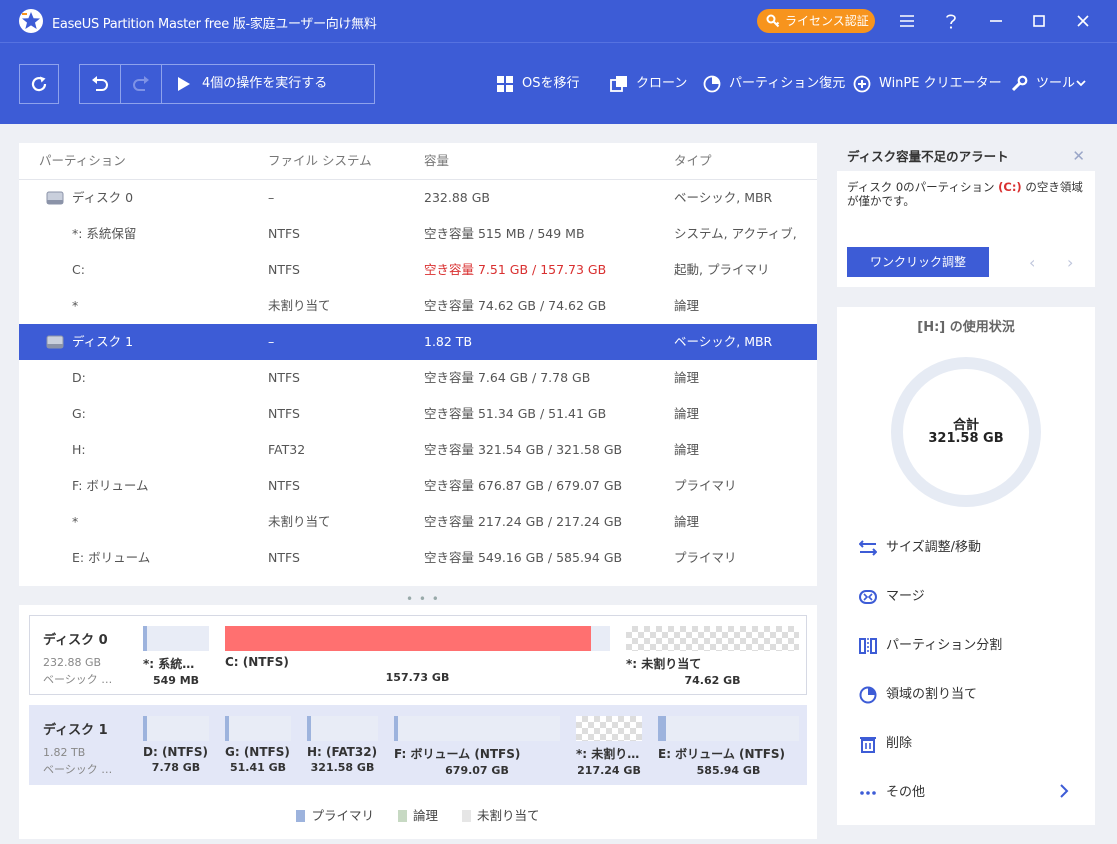 This screenshot has width=1117, height=844. Describe the element at coordinates (609, 746) in the screenshot. I see `partition-segment: *: 未割り… 217.24 GB` at that location.